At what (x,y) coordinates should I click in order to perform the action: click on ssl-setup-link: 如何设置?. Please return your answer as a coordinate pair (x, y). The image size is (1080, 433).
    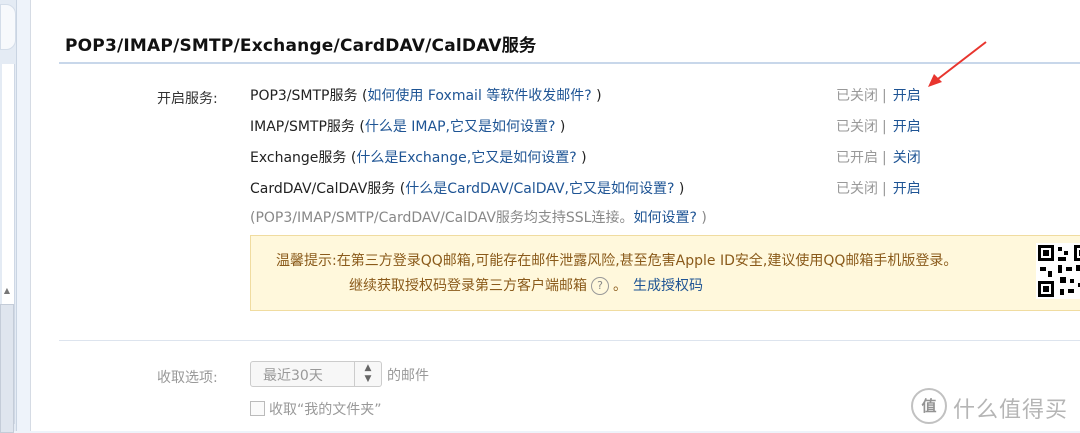
    Looking at the image, I should click on (664, 218).